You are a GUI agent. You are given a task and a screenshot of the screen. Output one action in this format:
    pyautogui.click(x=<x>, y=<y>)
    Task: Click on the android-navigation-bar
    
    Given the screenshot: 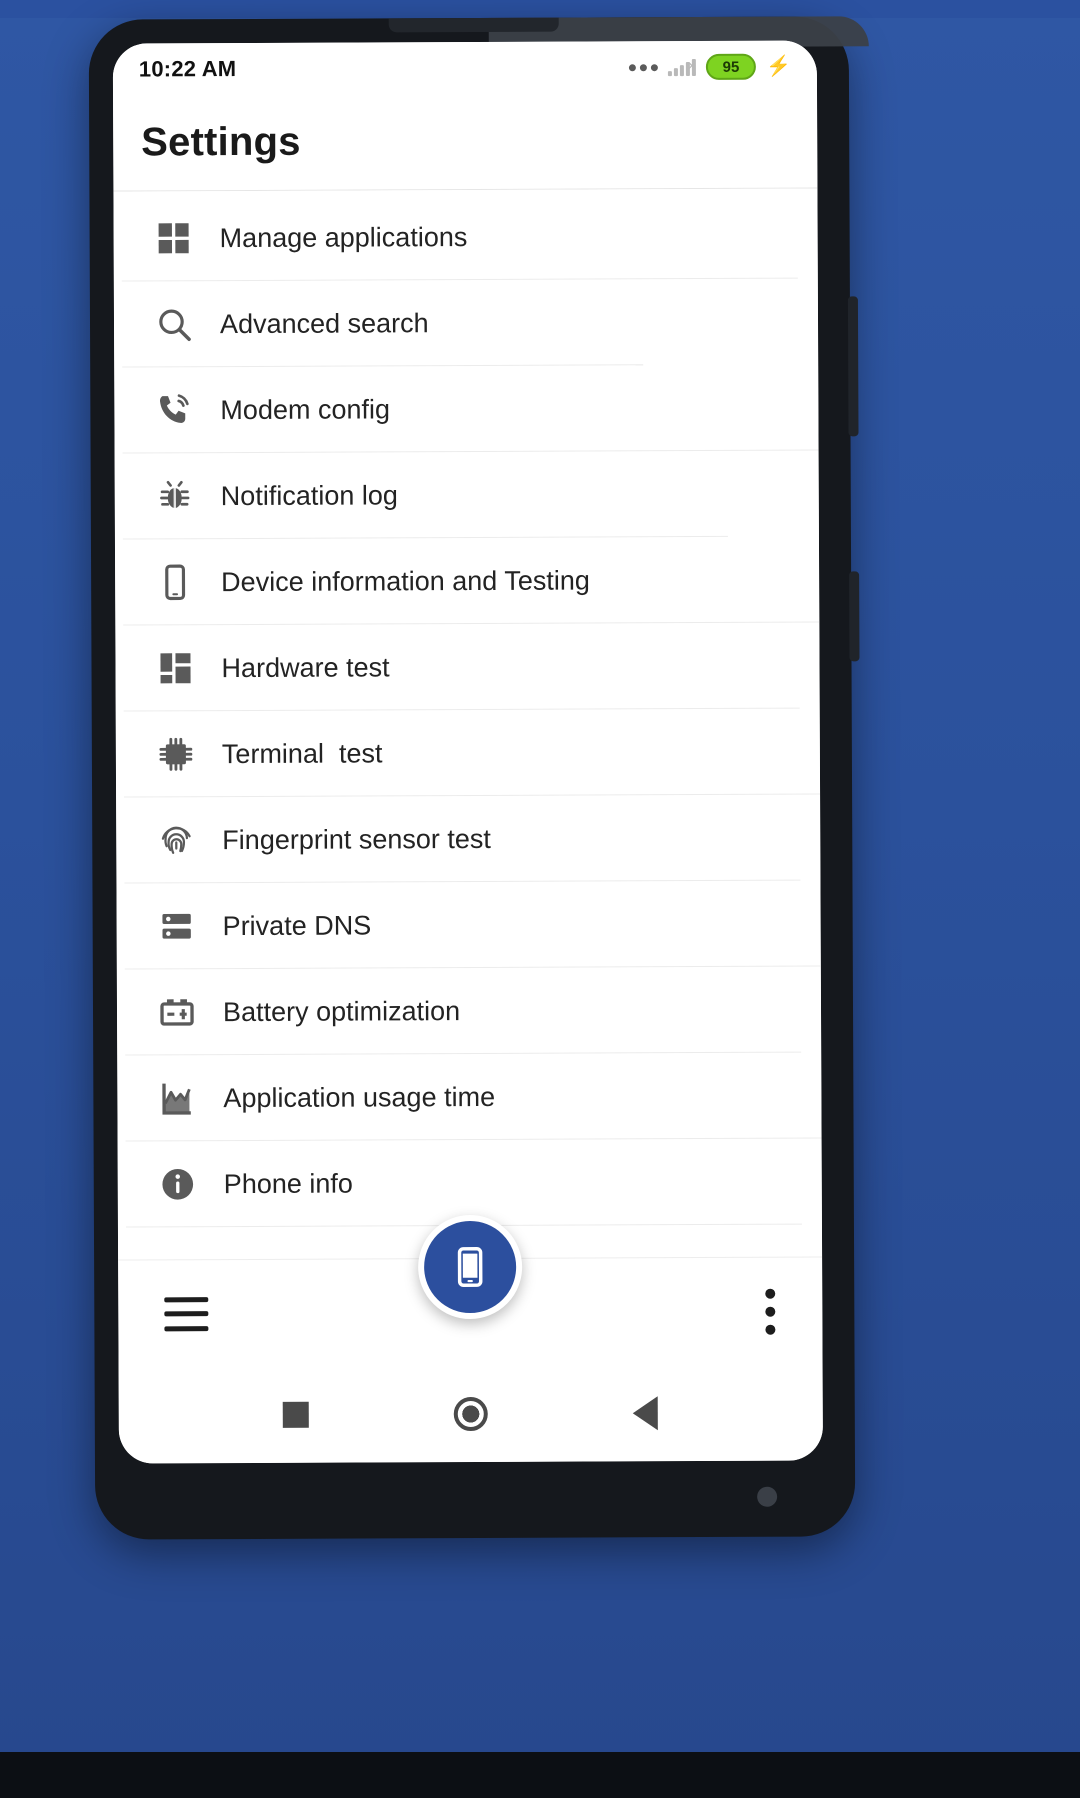 What is the action you would take?
    pyautogui.click(x=470, y=1414)
    